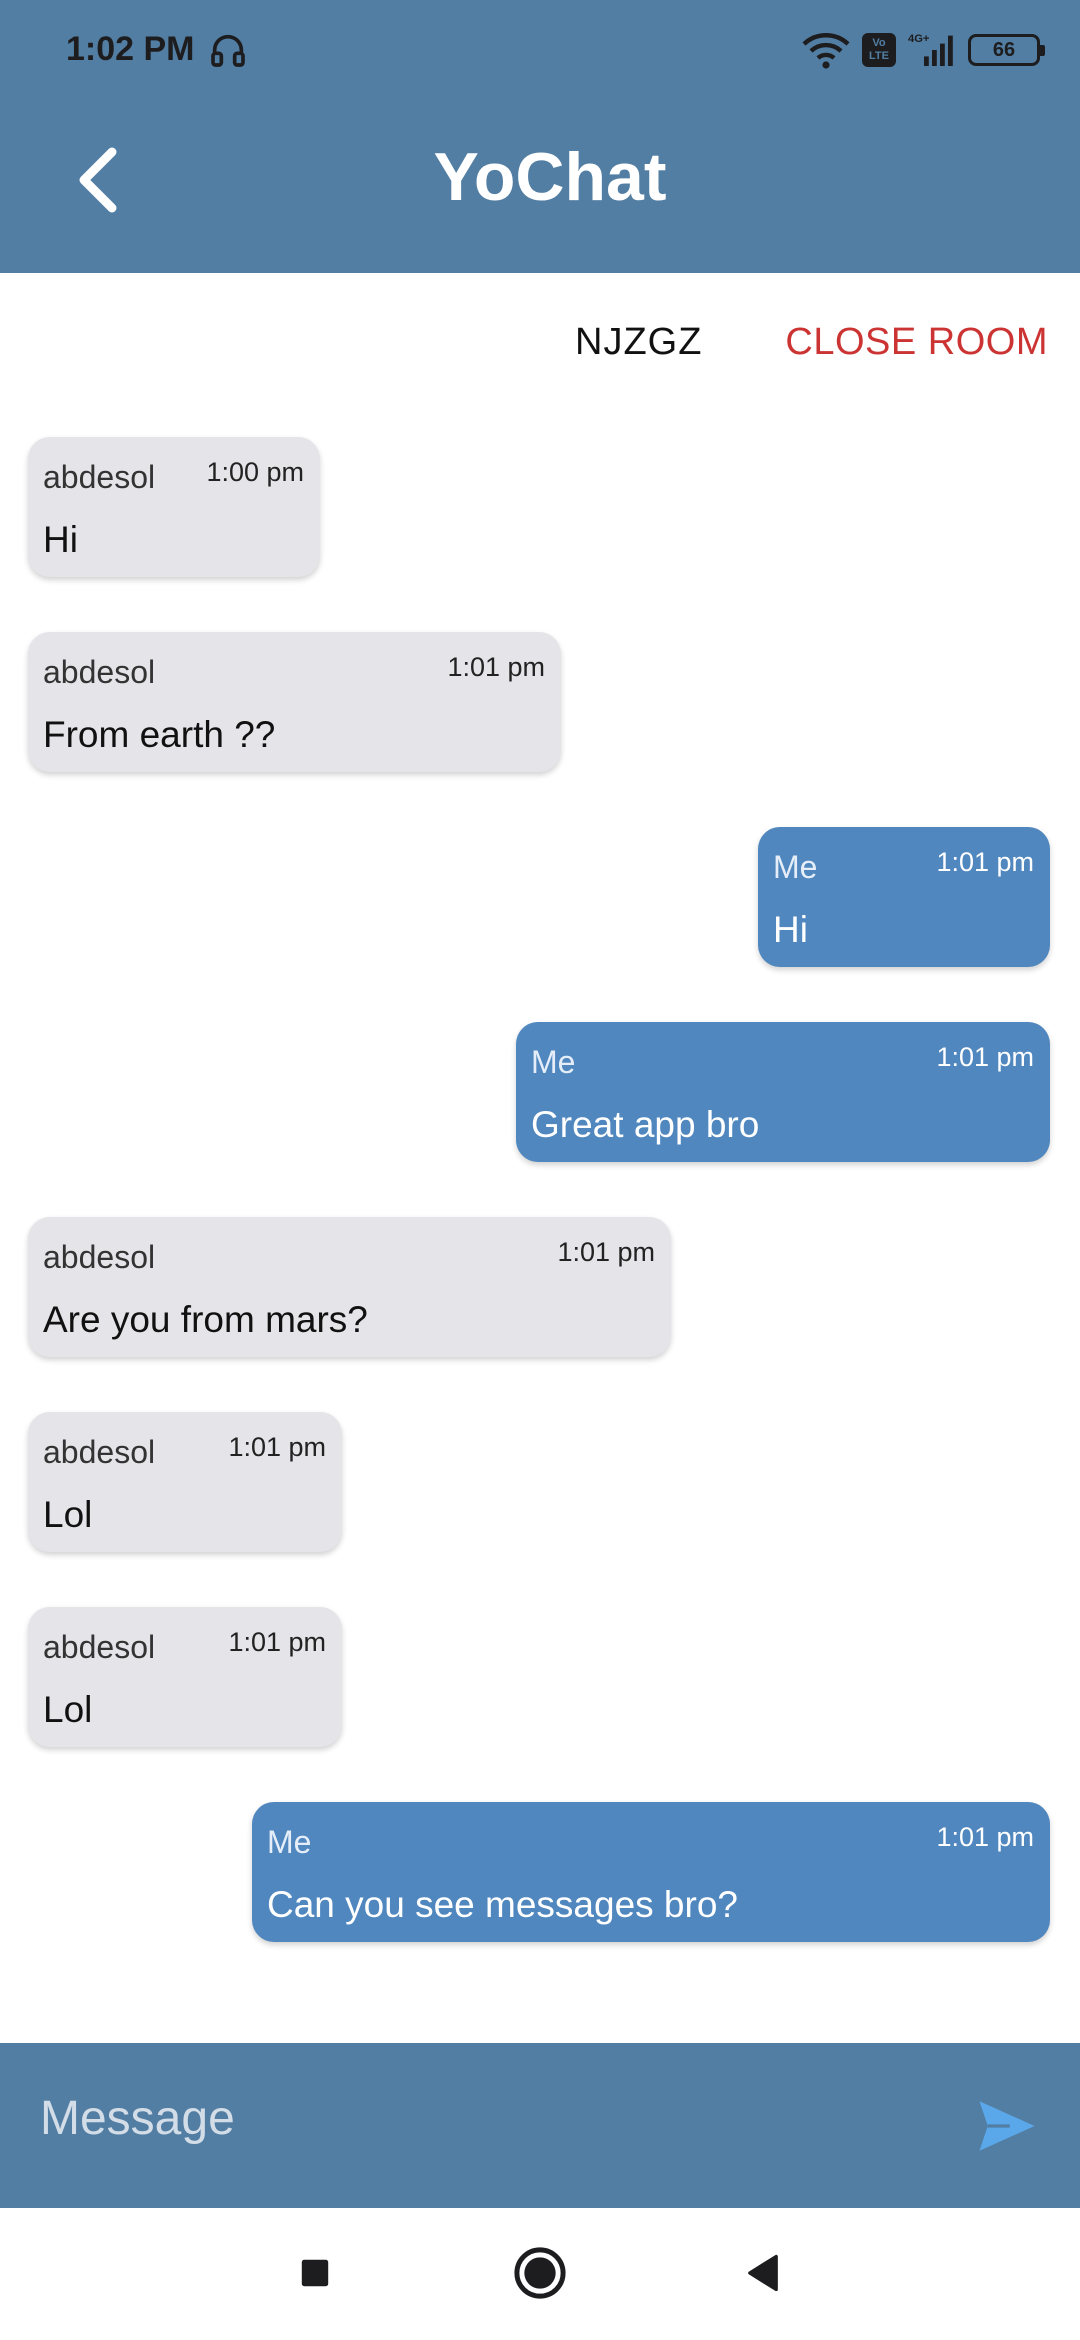 The image size is (1080, 2340). I want to click on top-bar: 1:02 PM Vo LTE 4G+ 66 YoChat, so click(540, 136).